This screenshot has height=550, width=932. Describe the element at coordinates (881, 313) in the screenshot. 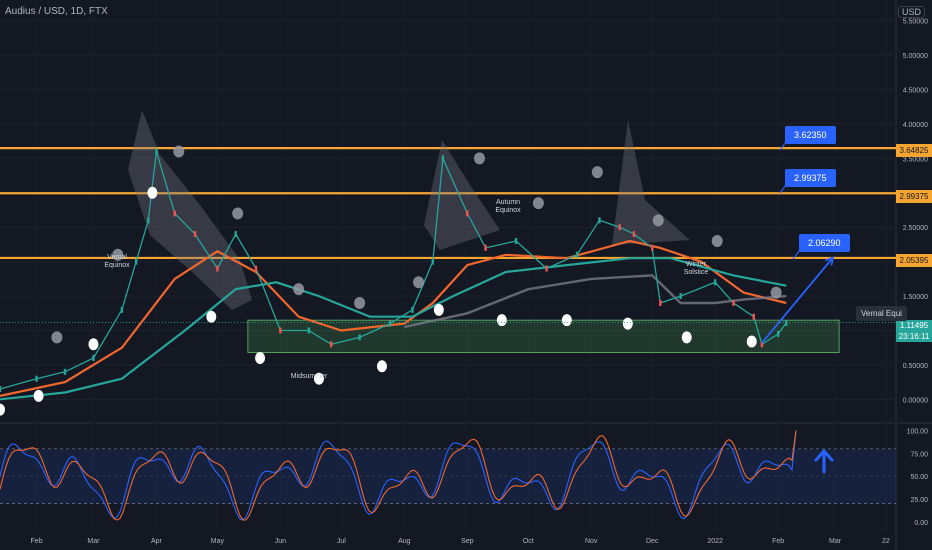

I see `vernal-equinox-label: Vernal Equi` at that location.